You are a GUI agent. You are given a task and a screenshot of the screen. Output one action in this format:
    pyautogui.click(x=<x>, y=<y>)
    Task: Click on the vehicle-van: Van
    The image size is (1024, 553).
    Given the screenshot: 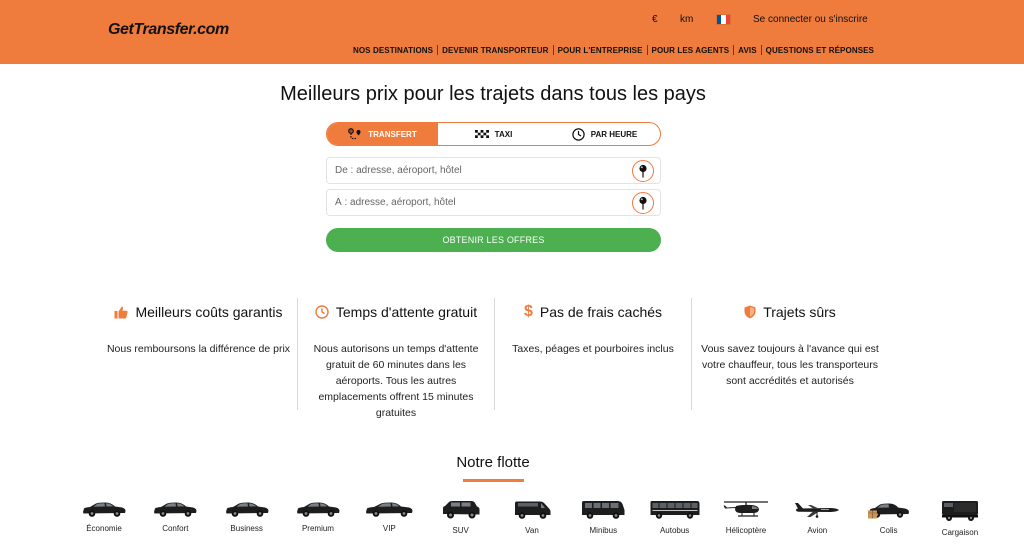 What is the action you would take?
    pyautogui.click(x=532, y=518)
    